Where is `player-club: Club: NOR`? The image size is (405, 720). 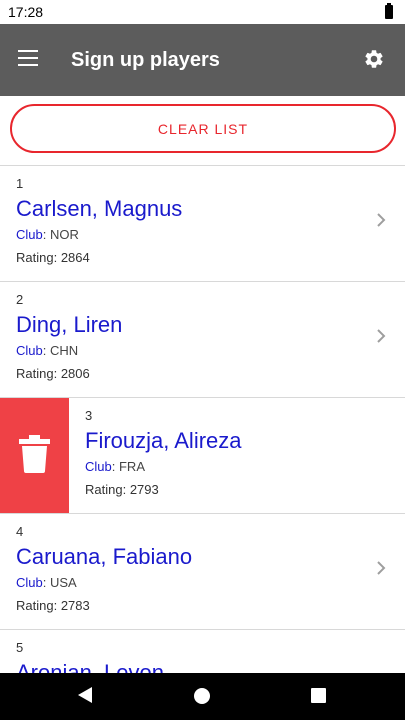 player-club: Club: NOR is located at coordinates (47, 234).